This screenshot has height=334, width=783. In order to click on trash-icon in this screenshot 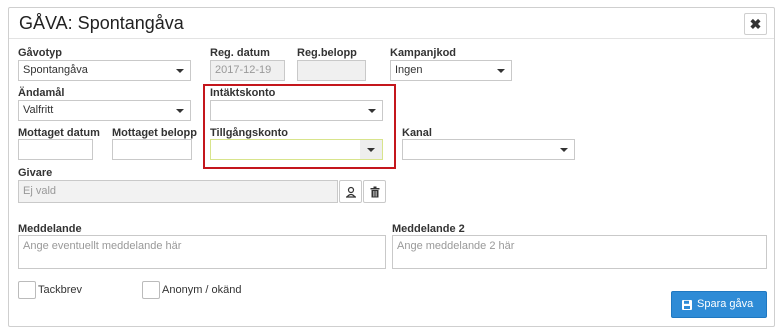, I will do `click(375, 192)`.